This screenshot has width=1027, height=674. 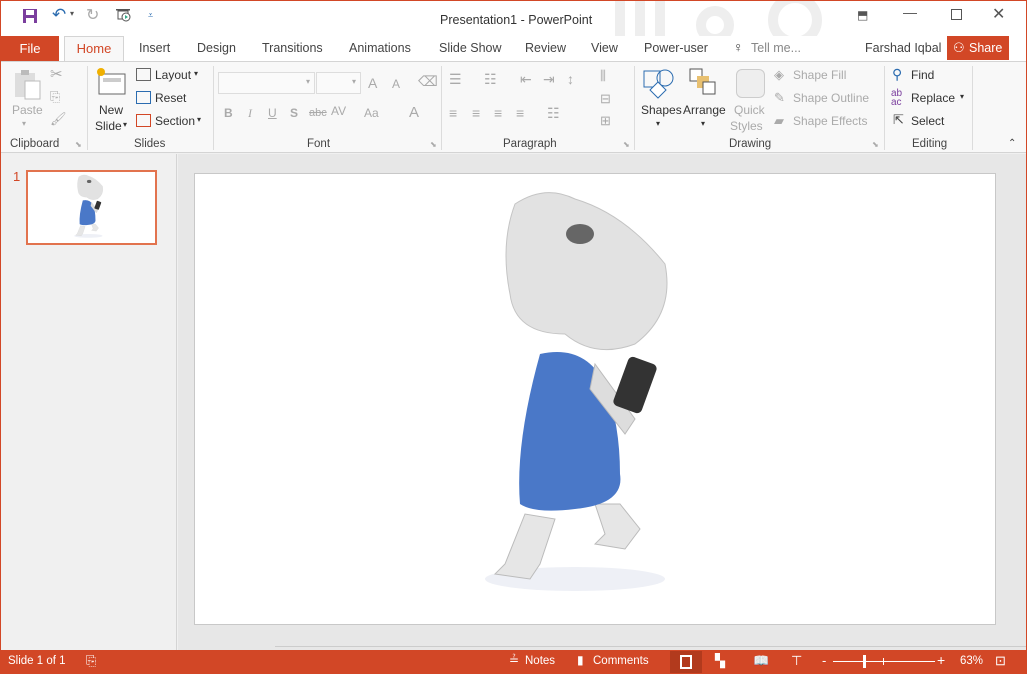 What do you see at coordinates (455, 79) in the screenshot?
I see `bullets-icon: ☰` at bounding box center [455, 79].